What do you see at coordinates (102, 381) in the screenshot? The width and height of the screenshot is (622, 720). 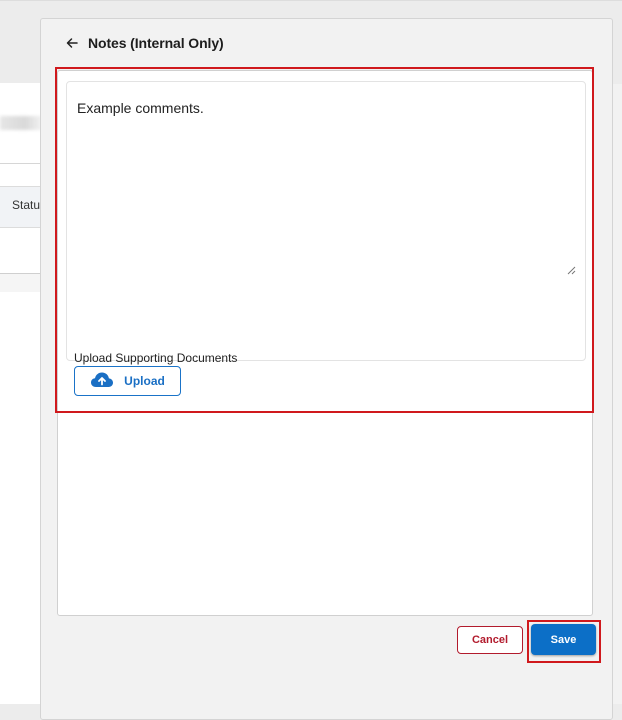 I see `cloud-upload-icon` at bounding box center [102, 381].